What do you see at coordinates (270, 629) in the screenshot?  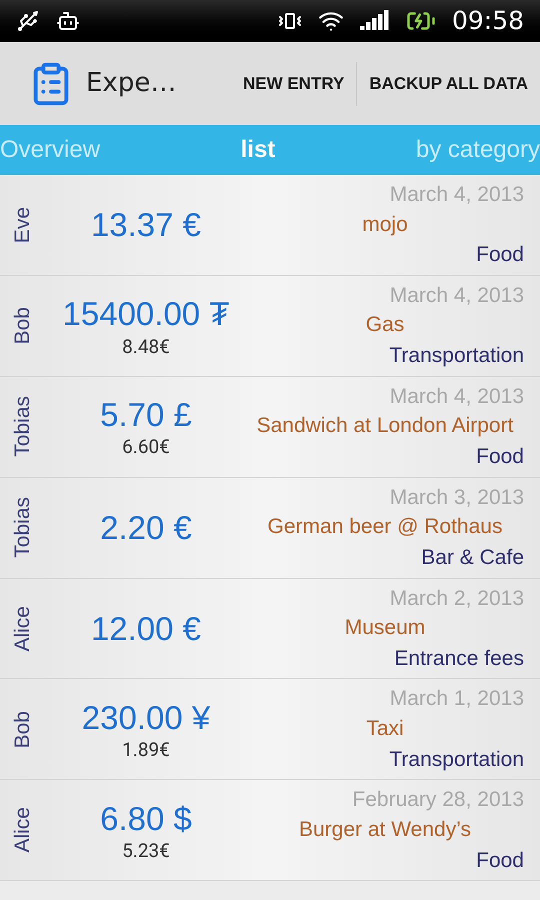 I see `expense-row: Alice 12.00 € March 2, 2013 Museum Entrance fees` at bounding box center [270, 629].